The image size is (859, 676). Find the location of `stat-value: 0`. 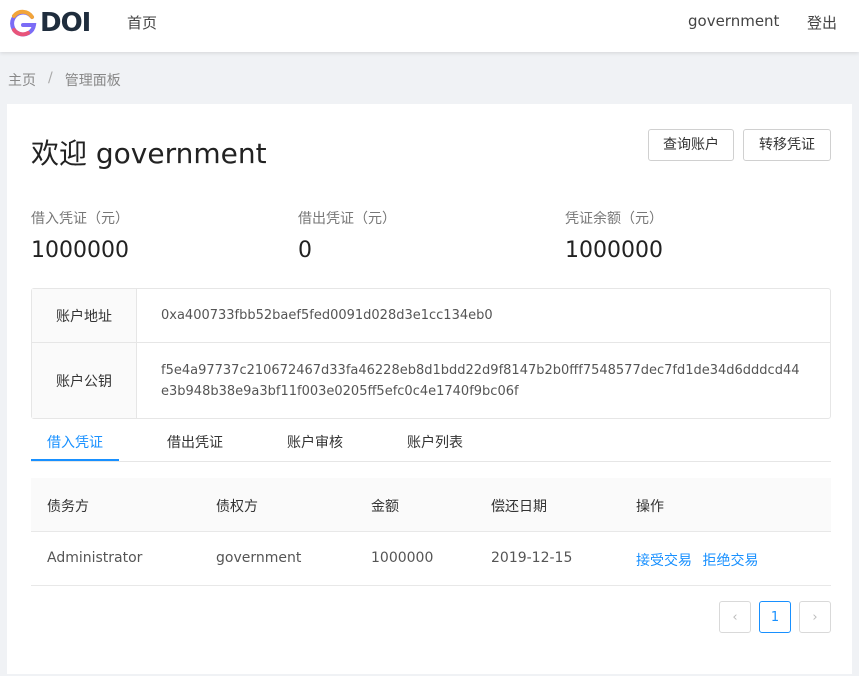

stat-value: 0 is located at coordinates (305, 250).